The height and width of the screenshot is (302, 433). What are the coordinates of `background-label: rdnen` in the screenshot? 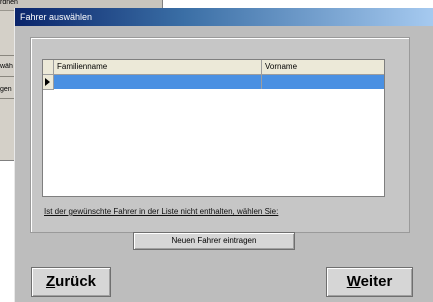 It's located at (9, 3).